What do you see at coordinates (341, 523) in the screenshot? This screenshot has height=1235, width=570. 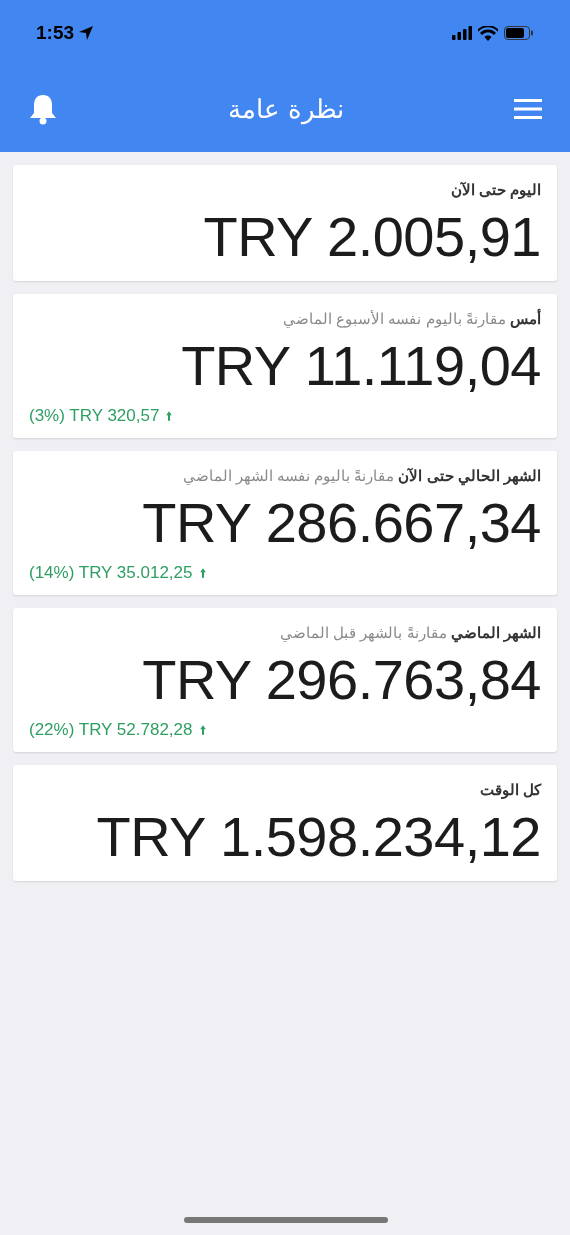 I see `card-value: TRY 286.667,34` at bounding box center [341, 523].